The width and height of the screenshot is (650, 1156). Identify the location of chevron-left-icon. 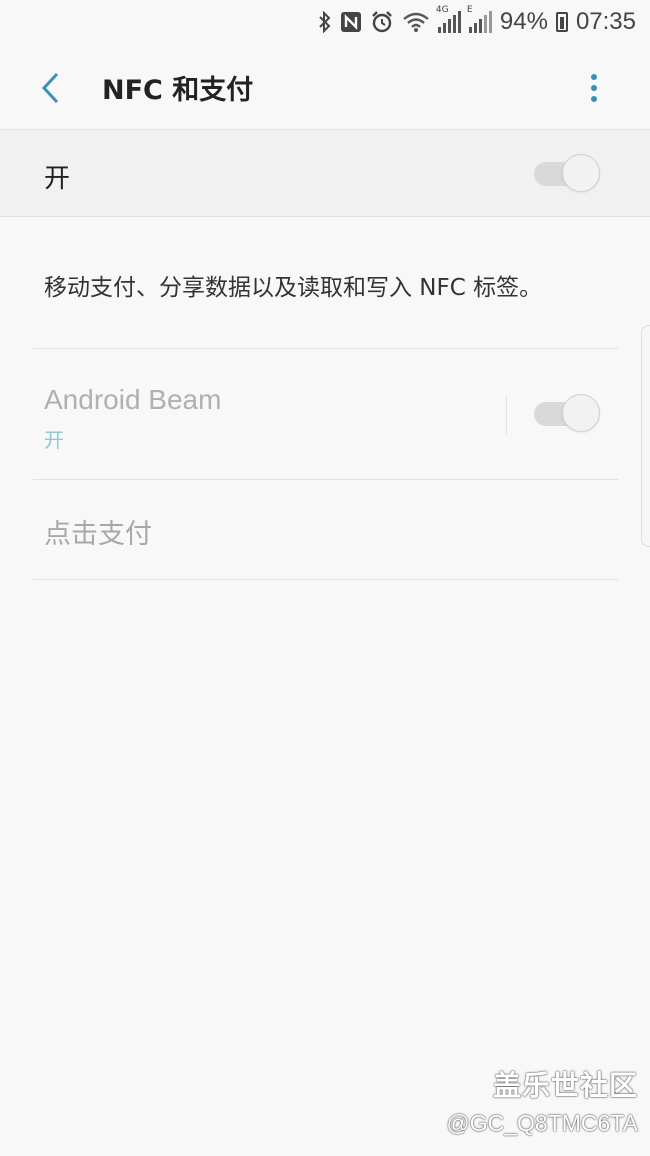
(50, 88).